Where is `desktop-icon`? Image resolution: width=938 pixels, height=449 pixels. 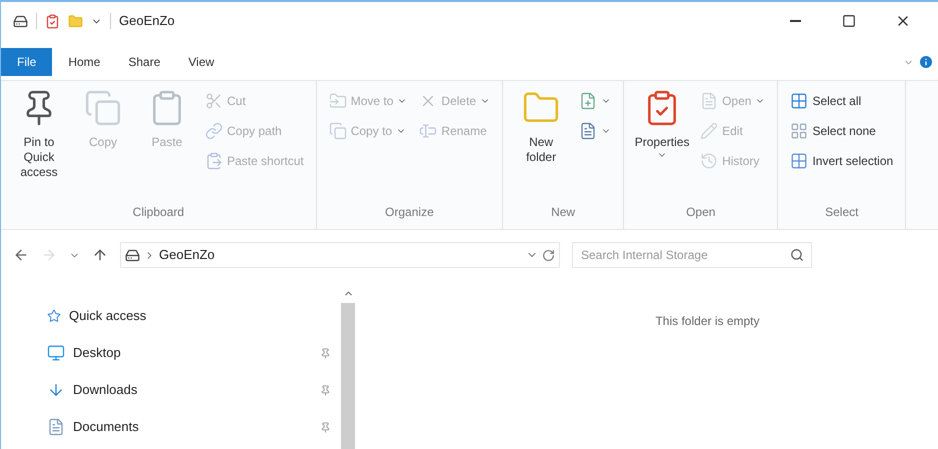
desktop-icon is located at coordinates (56, 353).